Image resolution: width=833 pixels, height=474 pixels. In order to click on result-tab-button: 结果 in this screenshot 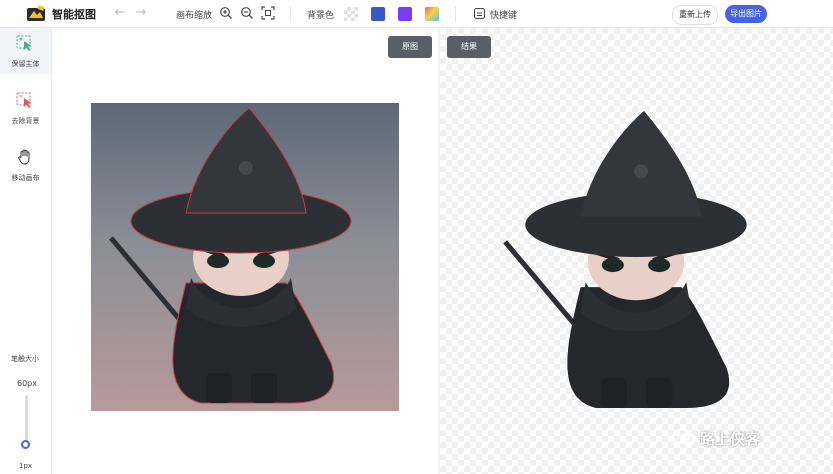, I will do `click(469, 47)`.